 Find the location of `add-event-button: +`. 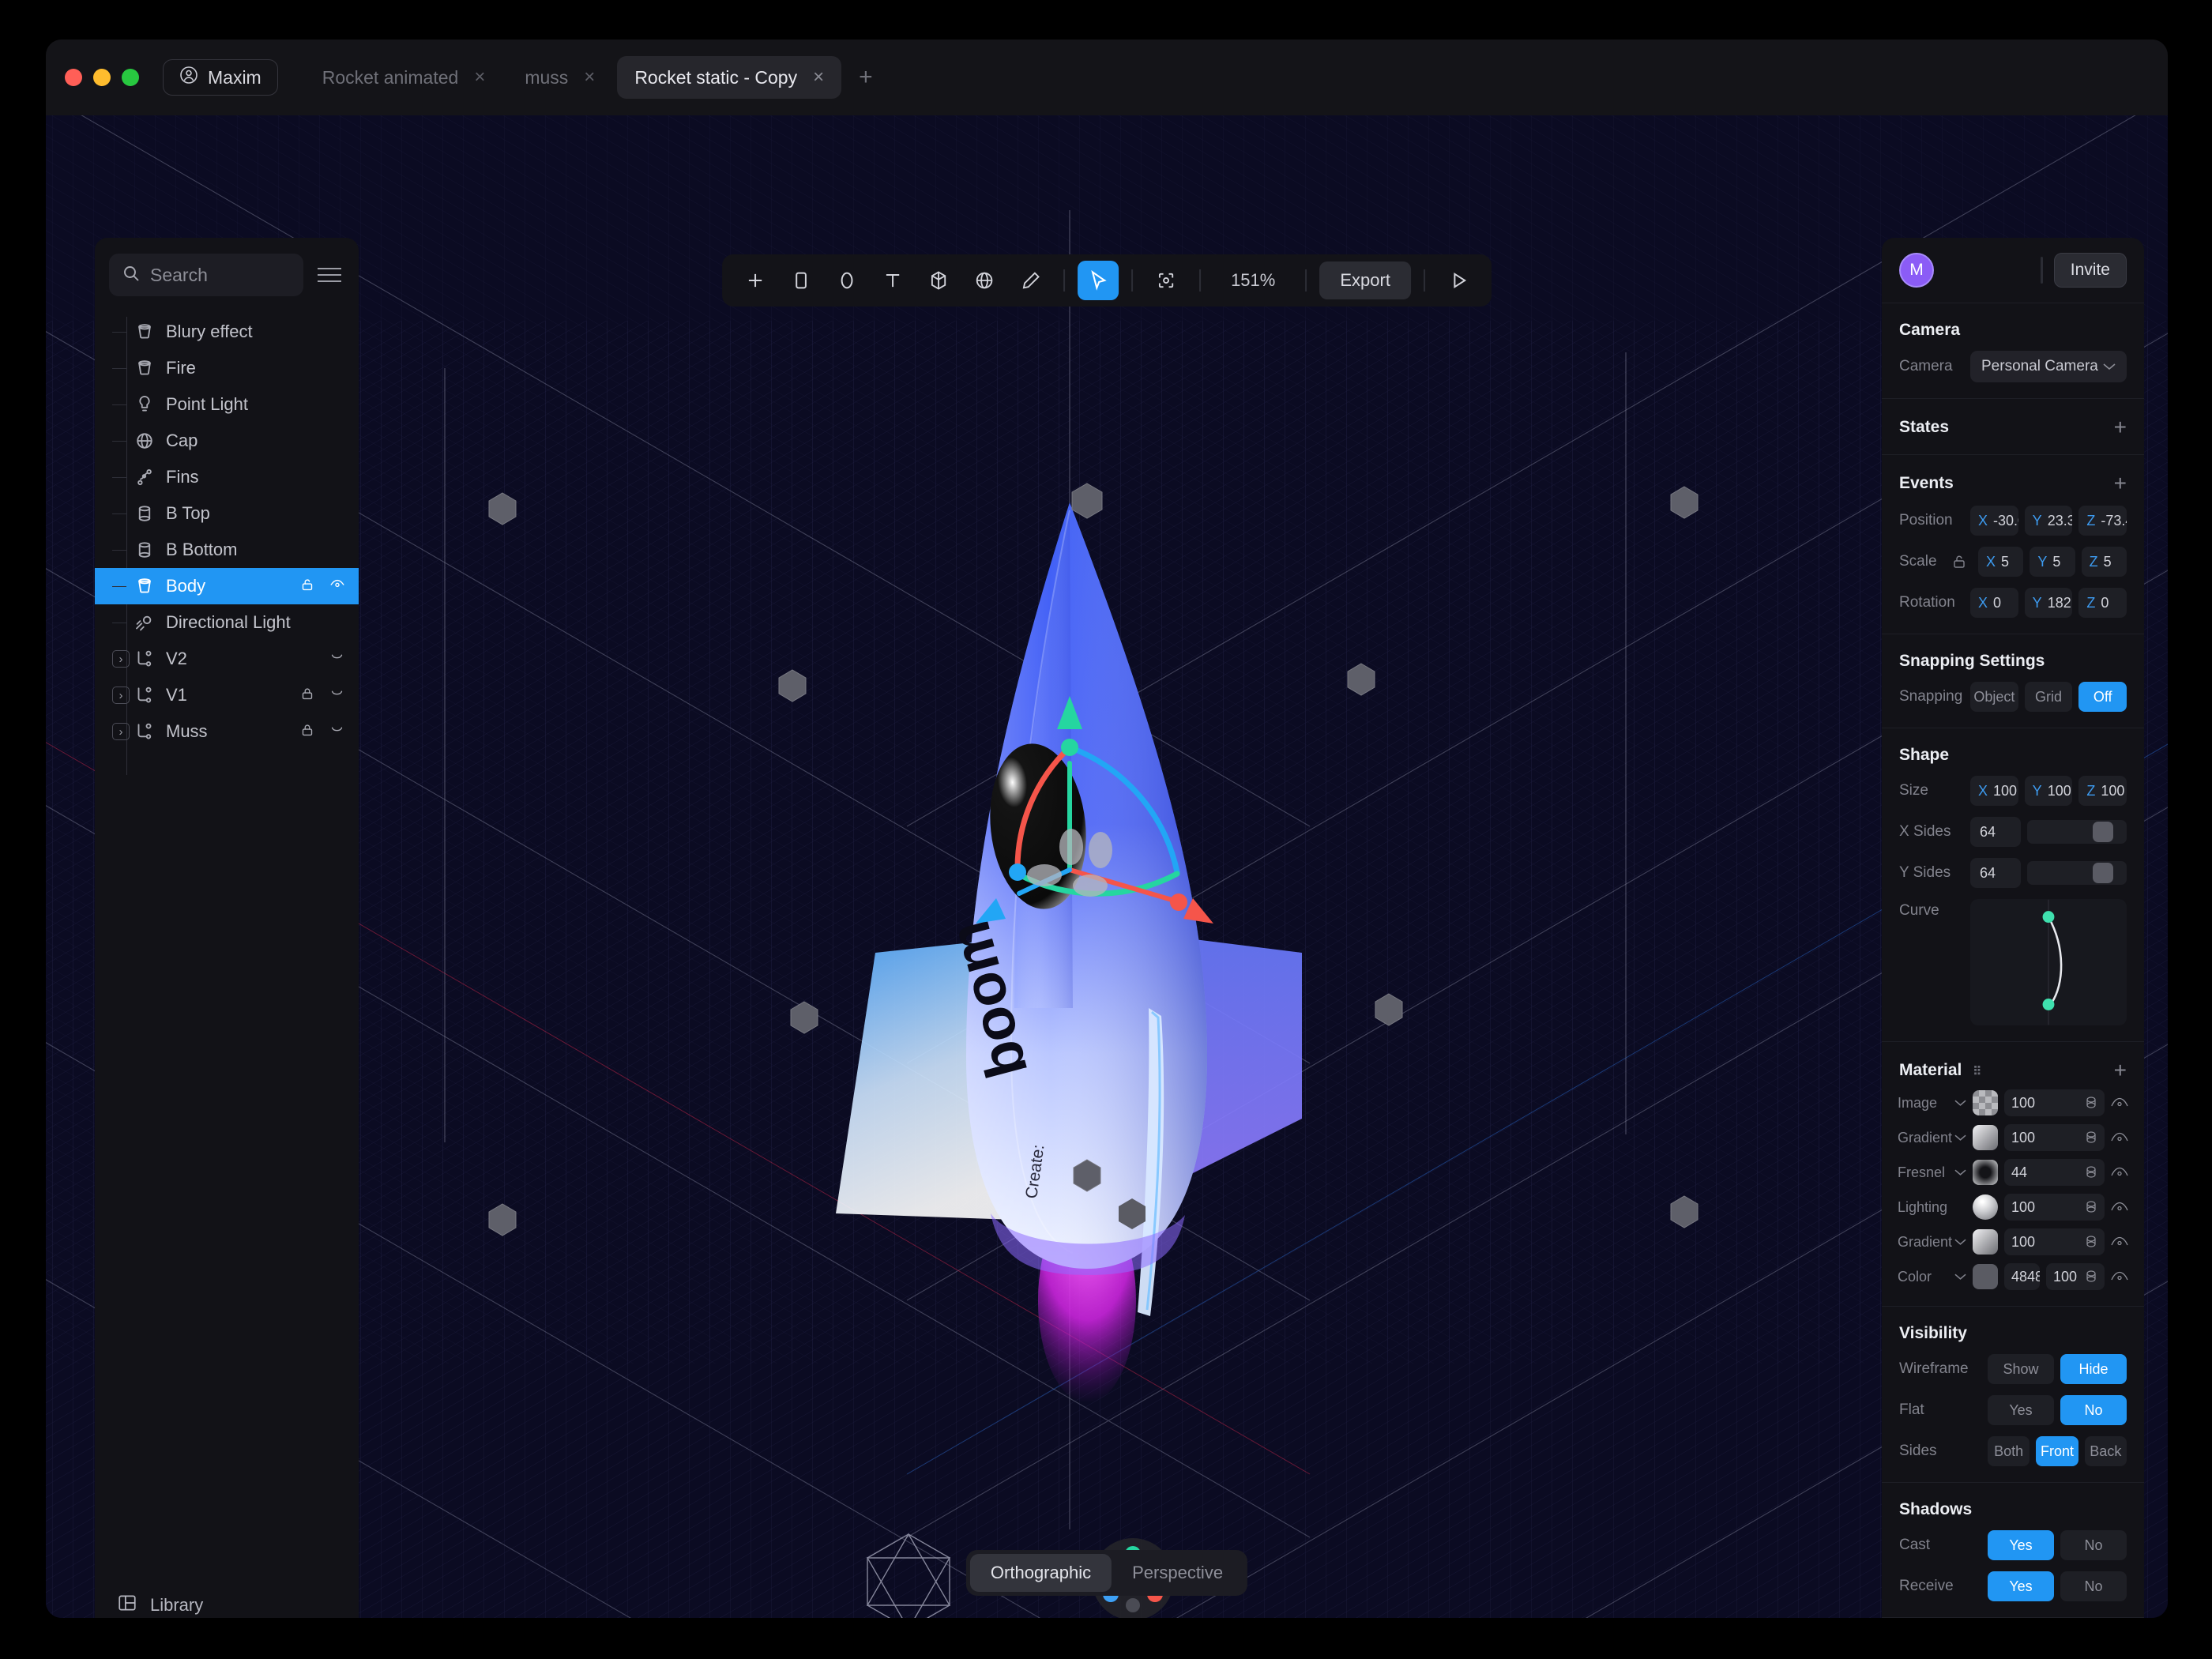

add-event-button: + is located at coordinates (2120, 484).